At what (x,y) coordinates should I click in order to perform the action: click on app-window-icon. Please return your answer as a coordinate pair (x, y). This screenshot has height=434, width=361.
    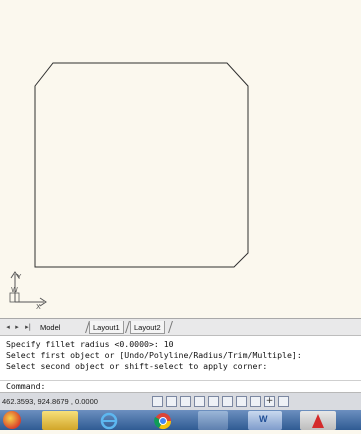
    Looking at the image, I should click on (213, 420).